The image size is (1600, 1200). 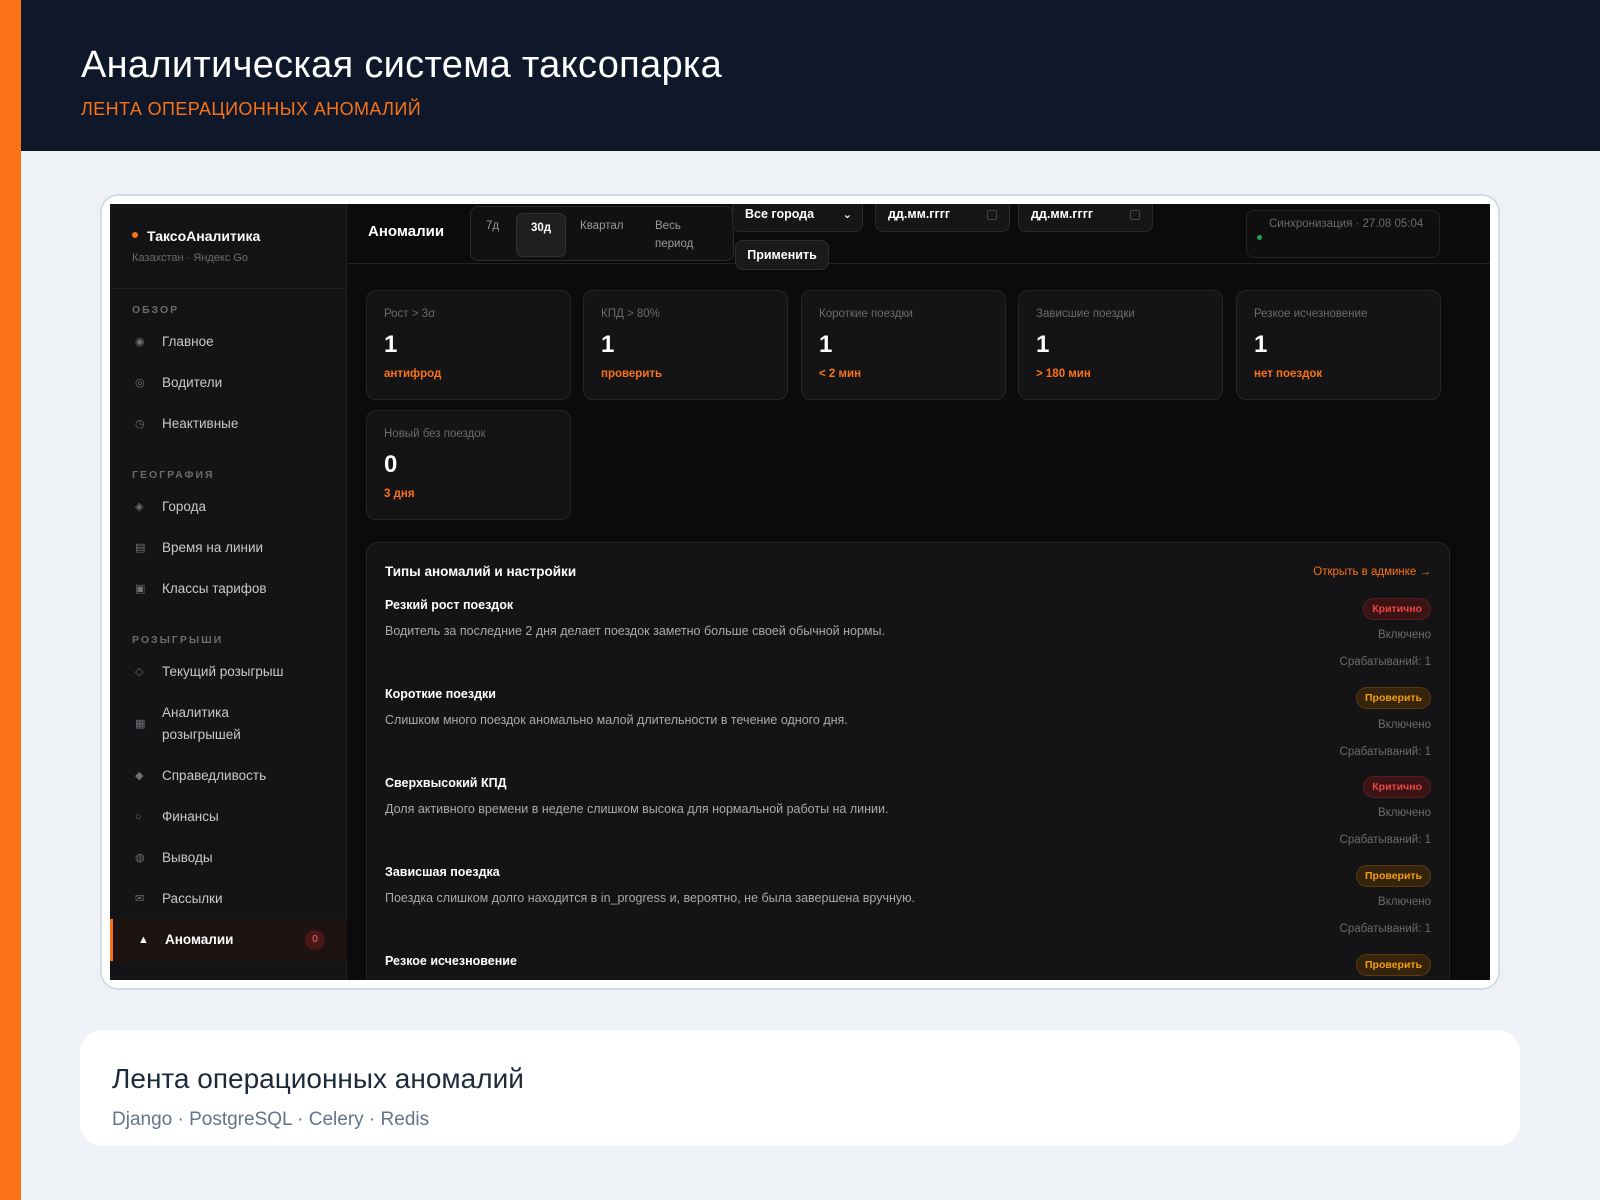 What do you see at coordinates (200, 423) in the screenshot?
I see `sidebar-item-label: Неактивные` at bounding box center [200, 423].